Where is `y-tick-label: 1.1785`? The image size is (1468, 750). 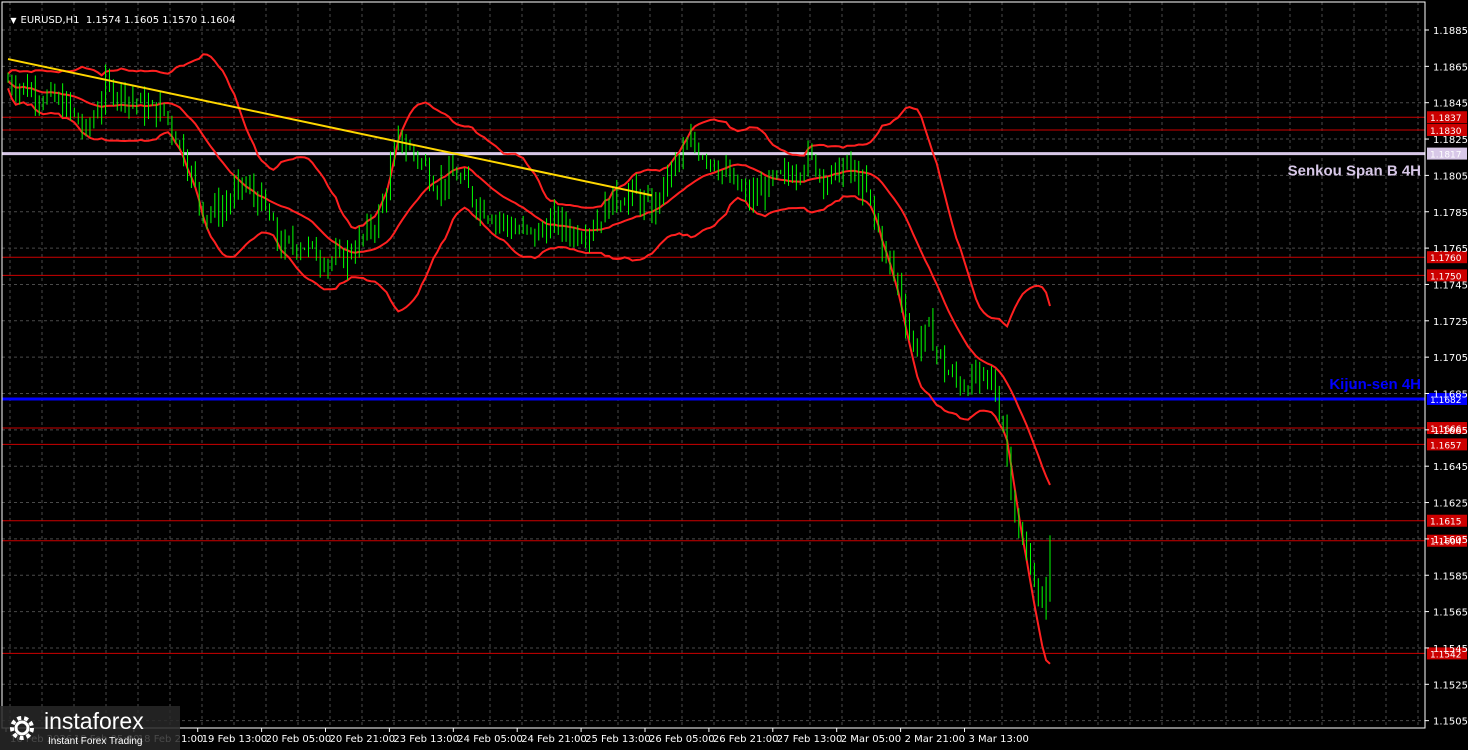 y-tick-label: 1.1785 is located at coordinates (1450, 213).